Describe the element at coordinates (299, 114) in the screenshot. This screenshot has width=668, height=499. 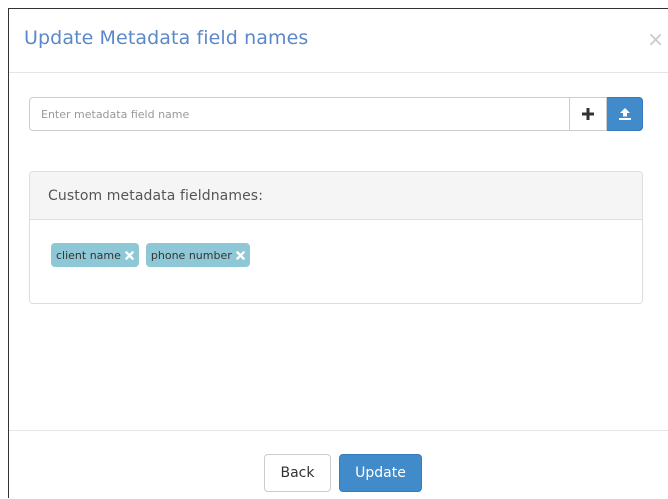
I see `metadata-field-name-input` at that location.